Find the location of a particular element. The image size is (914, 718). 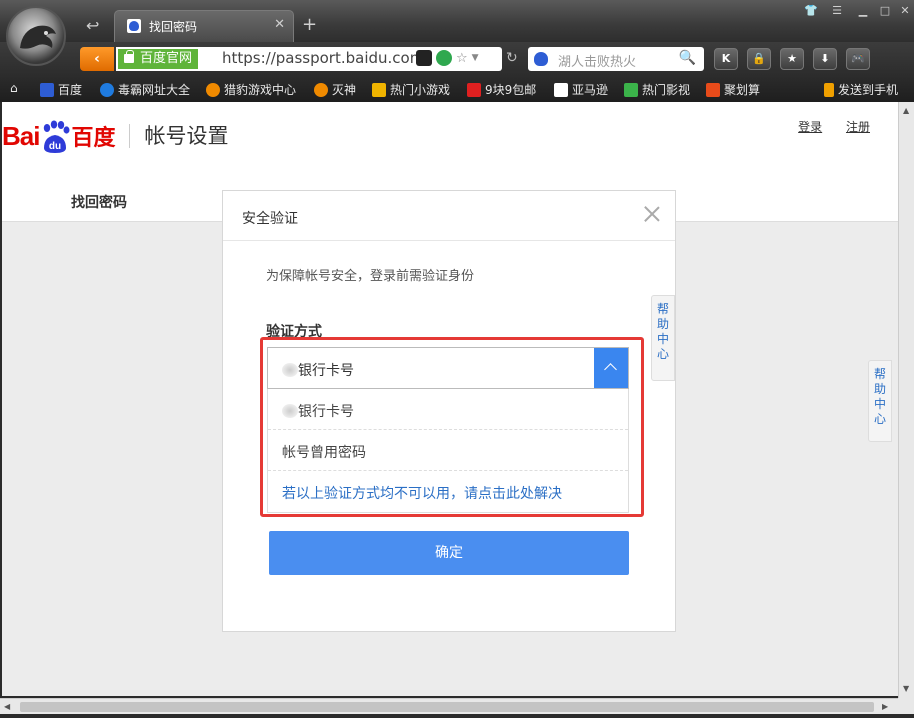

logo-du-text: du is located at coordinates (55, 146).